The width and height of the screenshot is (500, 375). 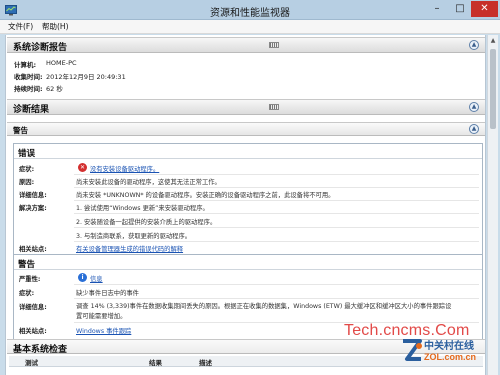 What do you see at coordinates (484, 9) in the screenshot?
I see `close-button: ✕` at bounding box center [484, 9].